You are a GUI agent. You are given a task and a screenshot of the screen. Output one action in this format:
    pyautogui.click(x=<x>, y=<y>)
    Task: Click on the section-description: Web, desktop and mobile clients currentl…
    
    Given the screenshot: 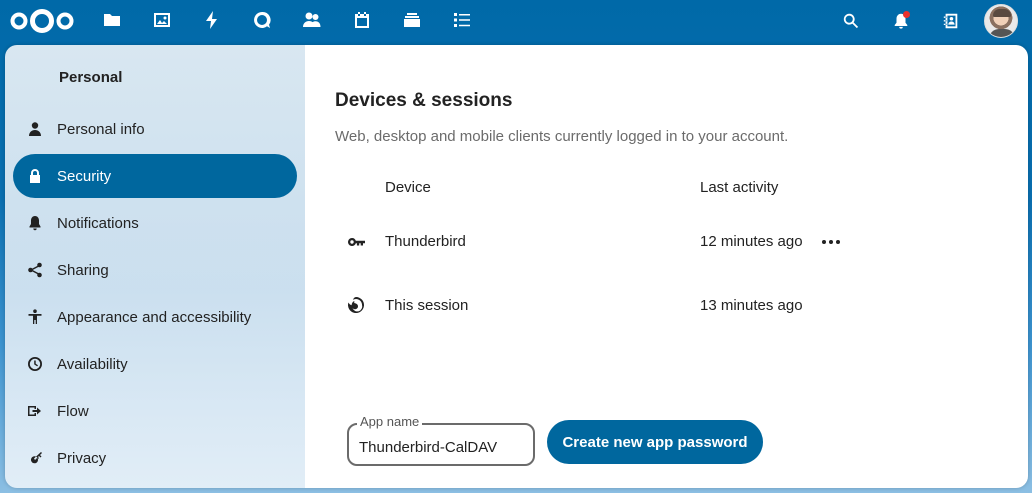 What is the action you would take?
    pyautogui.click(x=562, y=136)
    